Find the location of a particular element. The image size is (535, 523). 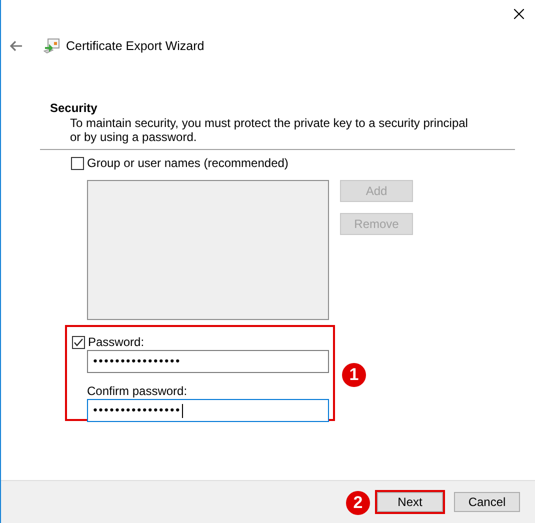

certificate-icon is located at coordinates (51, 46).